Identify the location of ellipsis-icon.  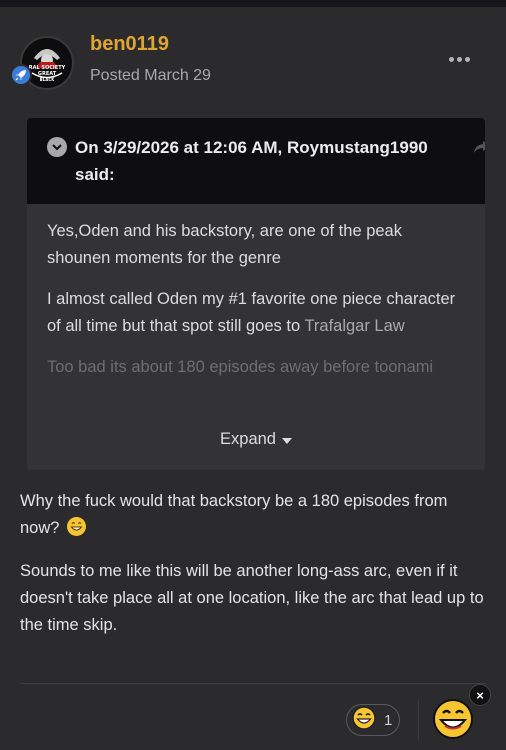
(459, 59).